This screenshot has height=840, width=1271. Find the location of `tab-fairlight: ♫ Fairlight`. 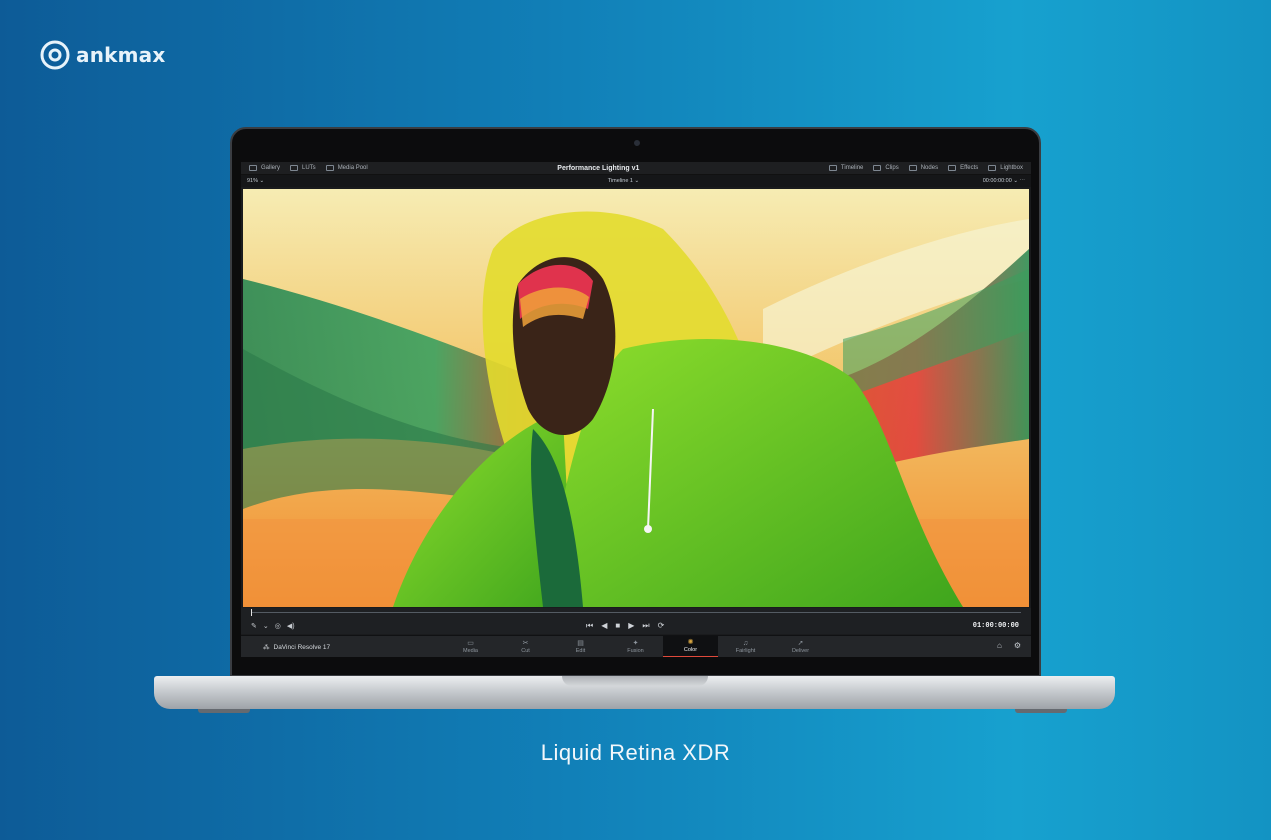

tab-fairlight: ♫ Fairlight is located at coordinates (745, 646).